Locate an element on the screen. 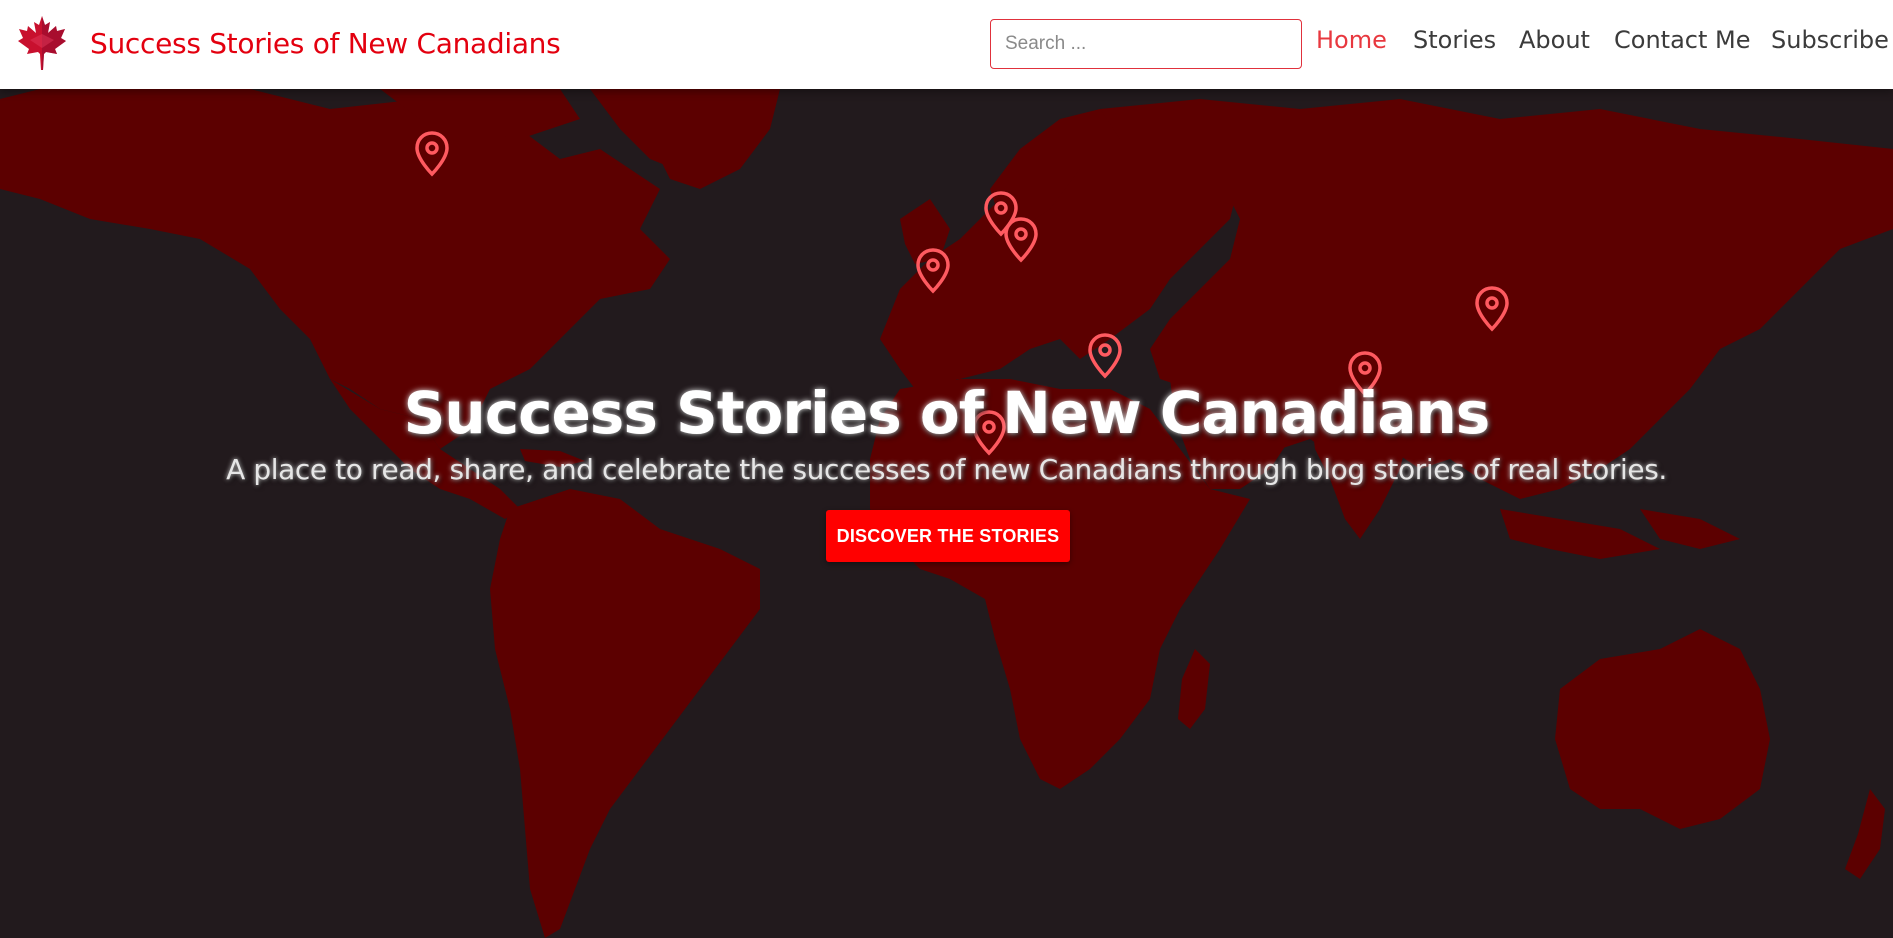 The image size is (1893, 938). nav-about: About is located at coordinates (1554, 40).